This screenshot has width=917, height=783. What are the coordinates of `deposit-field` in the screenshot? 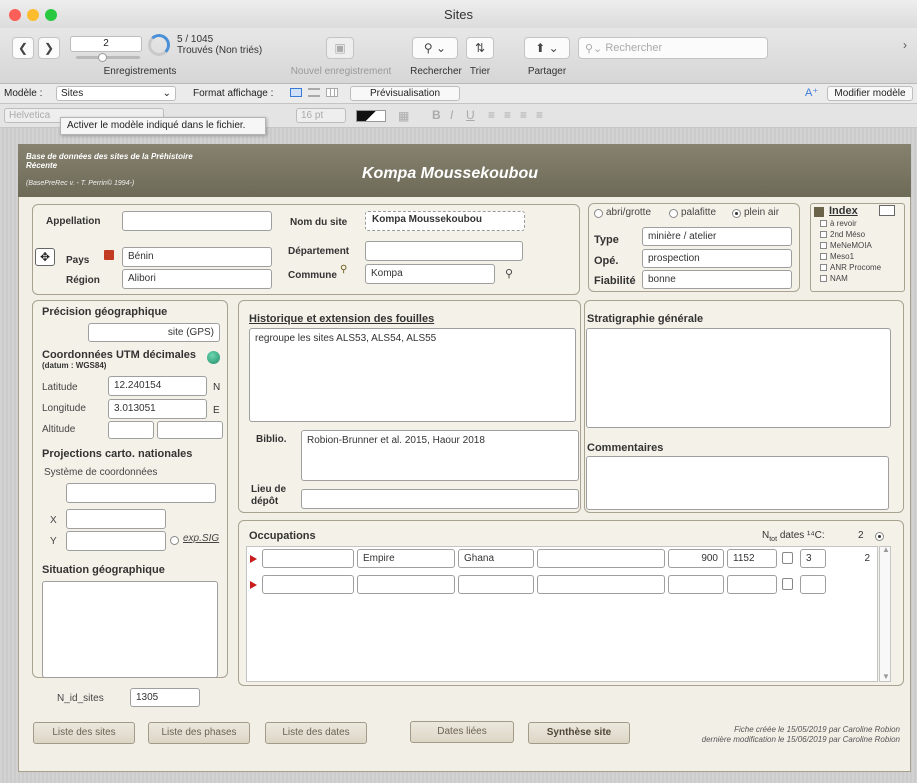 It's located at (440, 499).